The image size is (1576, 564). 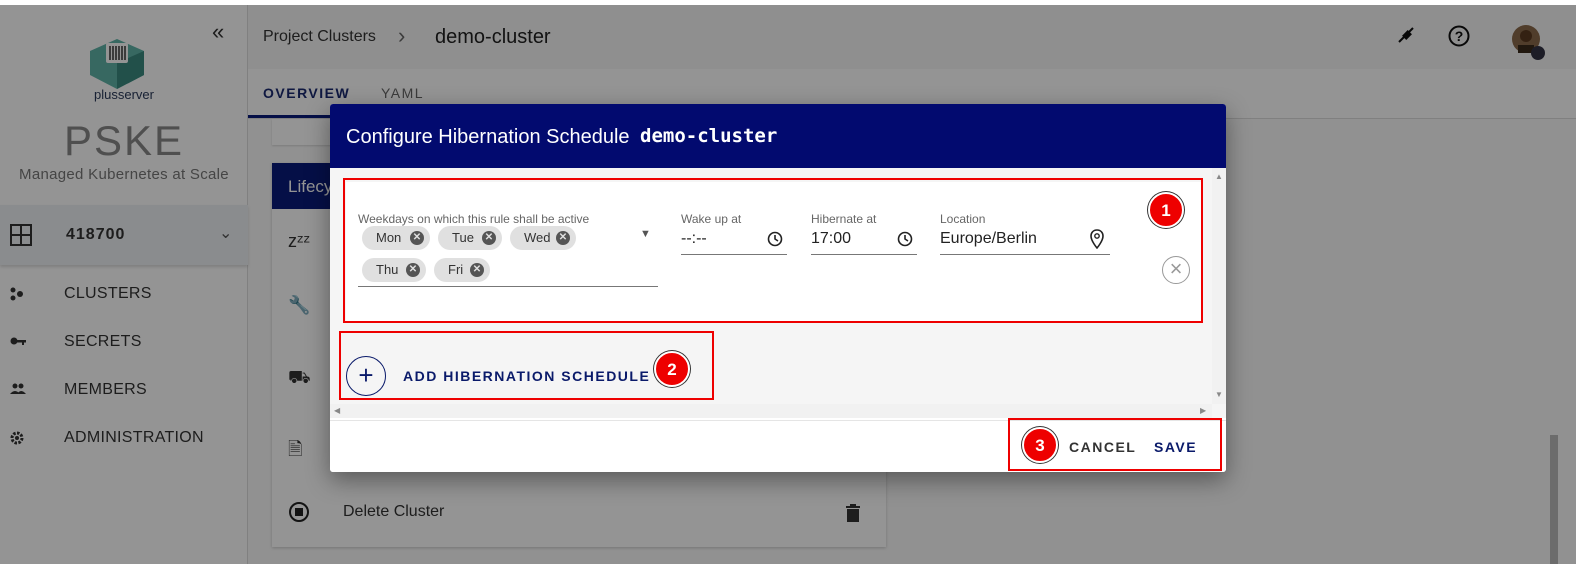 What do you see at coordinates (1040, 445) in the screenshot?
I see `annotation-badge-3: 3` at bounding box center [1040, 445].